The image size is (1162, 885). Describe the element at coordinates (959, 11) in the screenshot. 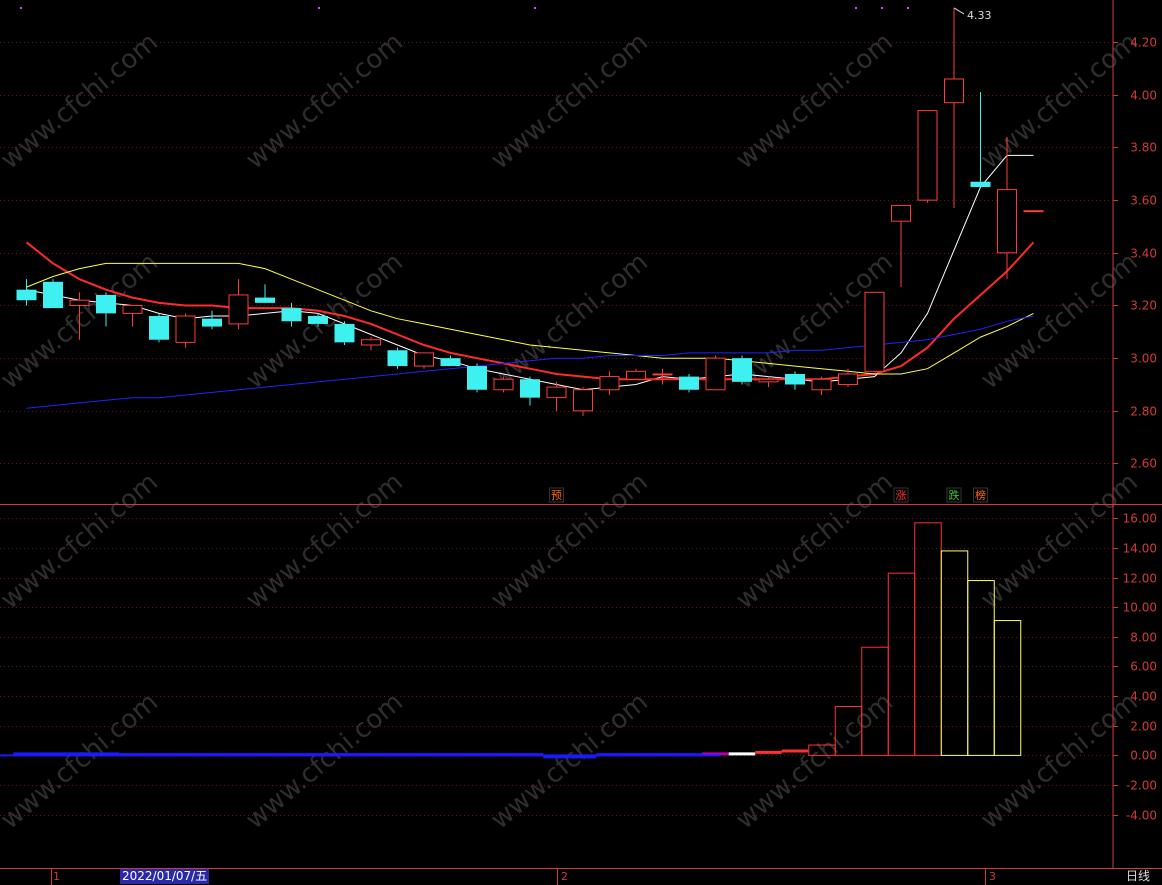

I see `high-annotation-pointer` at that location.